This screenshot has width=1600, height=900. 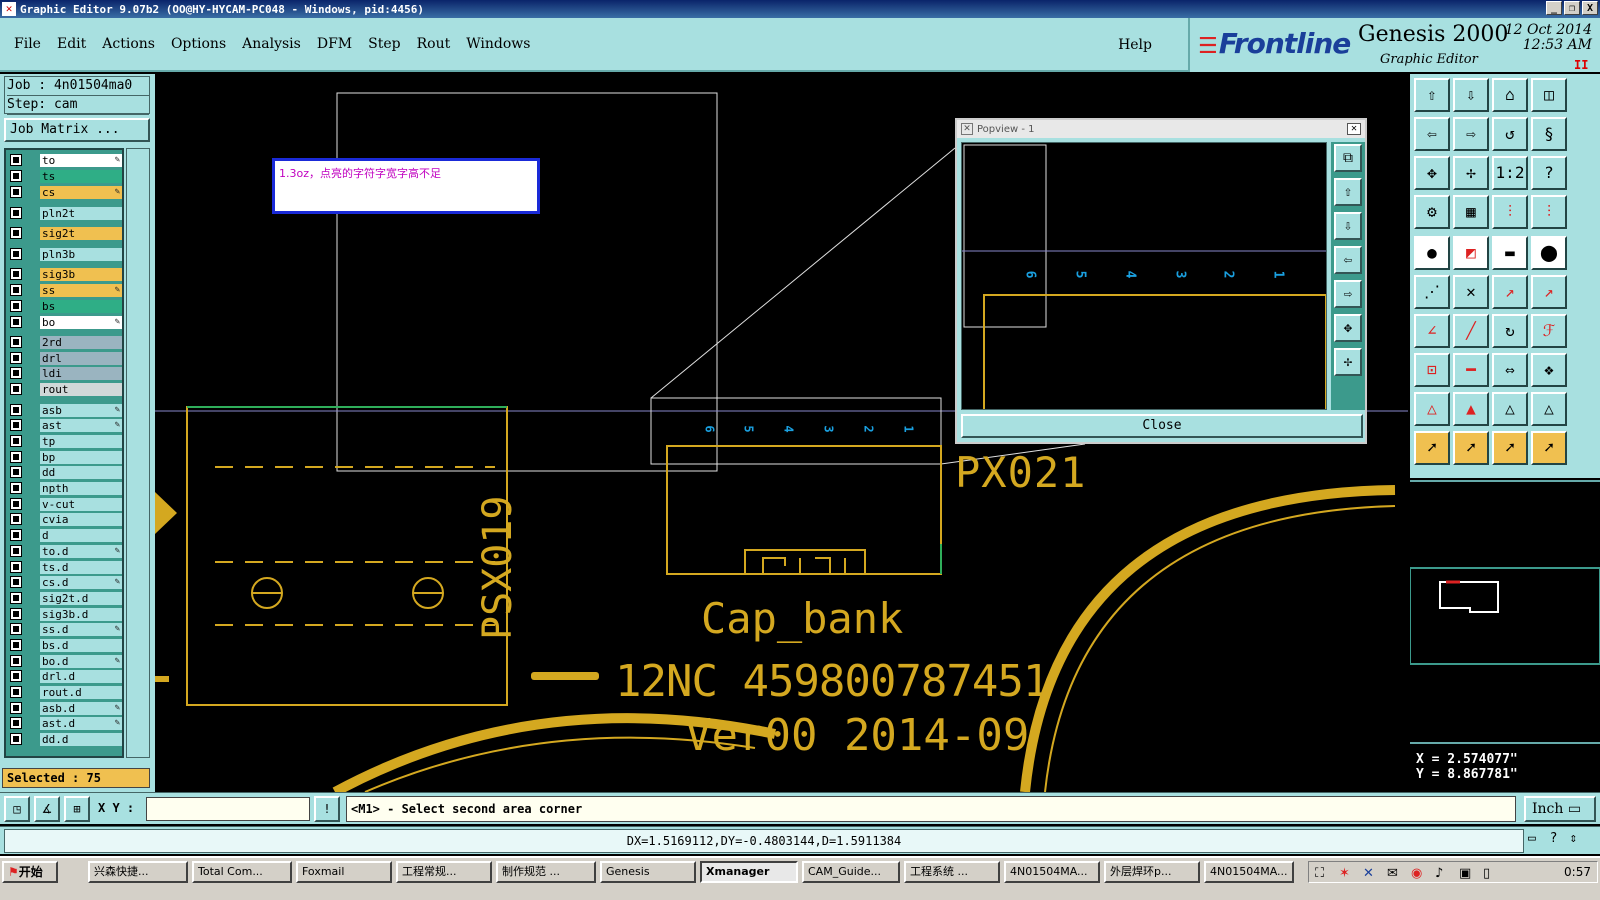 What do you see at coordinates (1549, 292) in the screenshot?
I see `copy-icon: ↗` at bounding box center [1549, 292].